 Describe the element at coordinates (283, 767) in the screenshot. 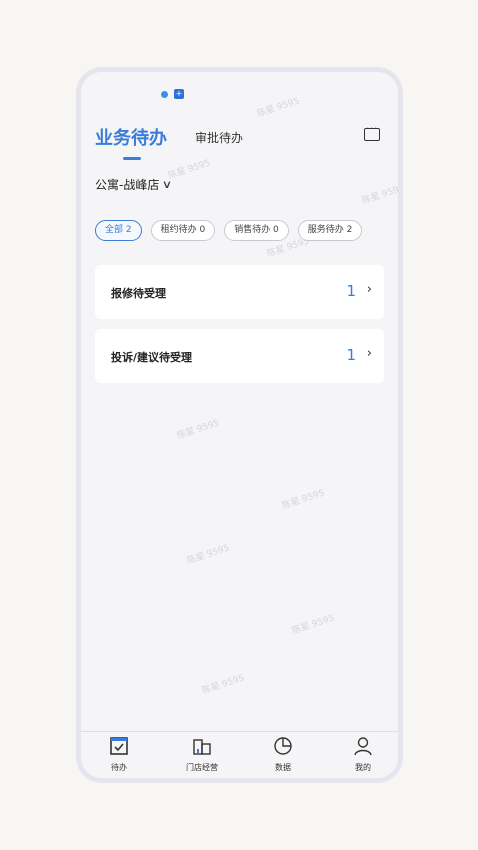

I see `nav-label: 数据` at that location.